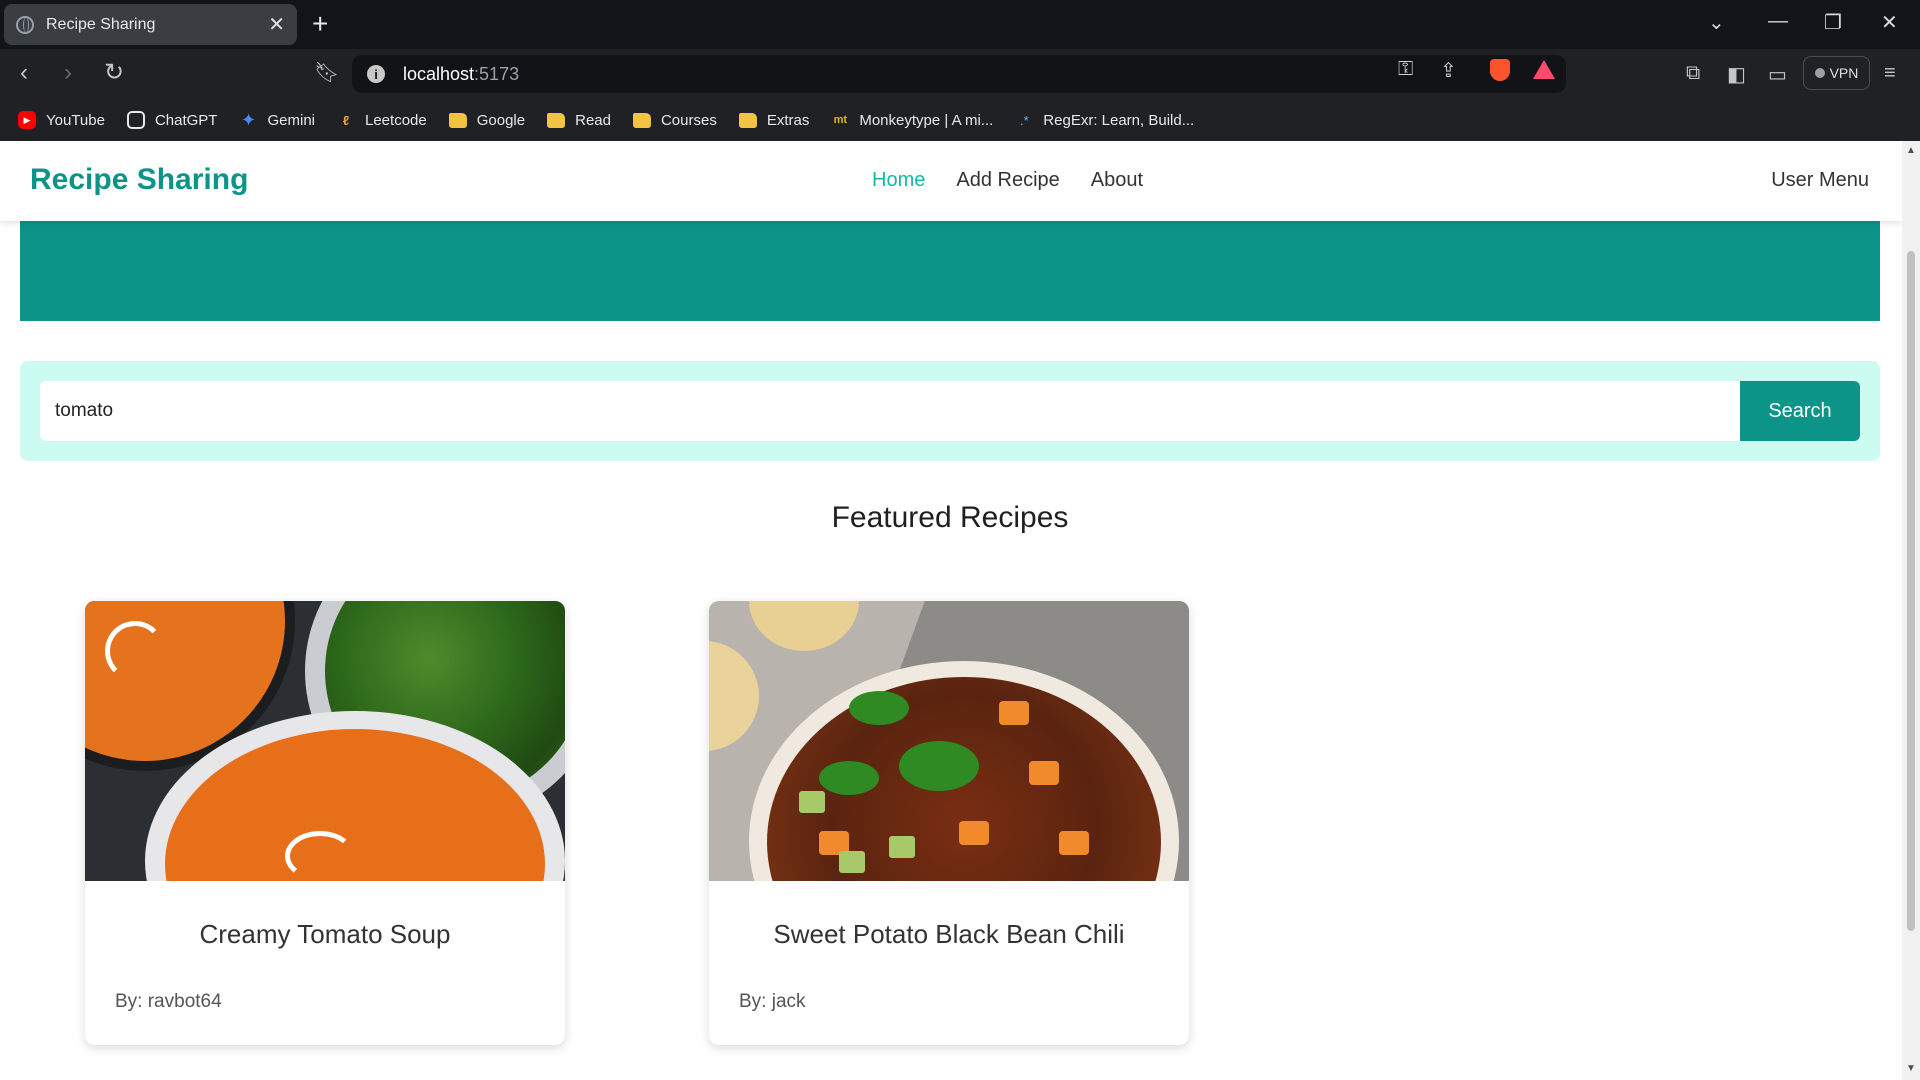 This screenshot has height=1080, width=1920. What do you see at coordinates (1911, 591) in the screenshot?
I see `scrollbar-thumb` at bounding box center [1911, 591].